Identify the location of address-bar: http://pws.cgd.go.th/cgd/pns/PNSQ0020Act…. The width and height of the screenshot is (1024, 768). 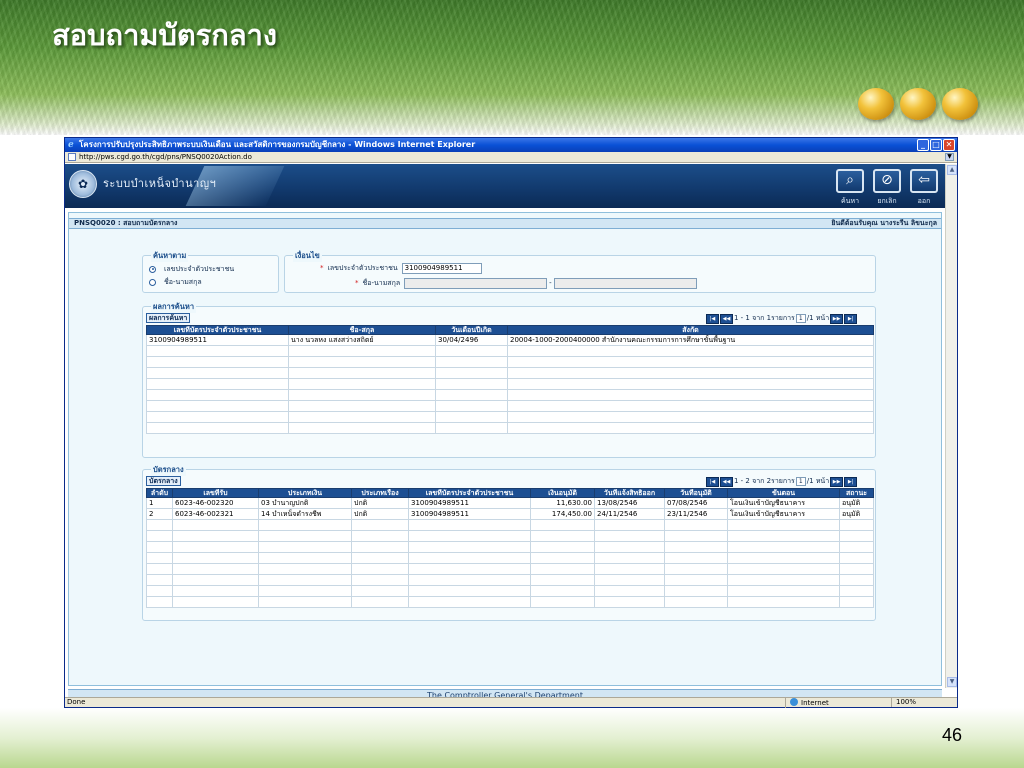
(511, 157).